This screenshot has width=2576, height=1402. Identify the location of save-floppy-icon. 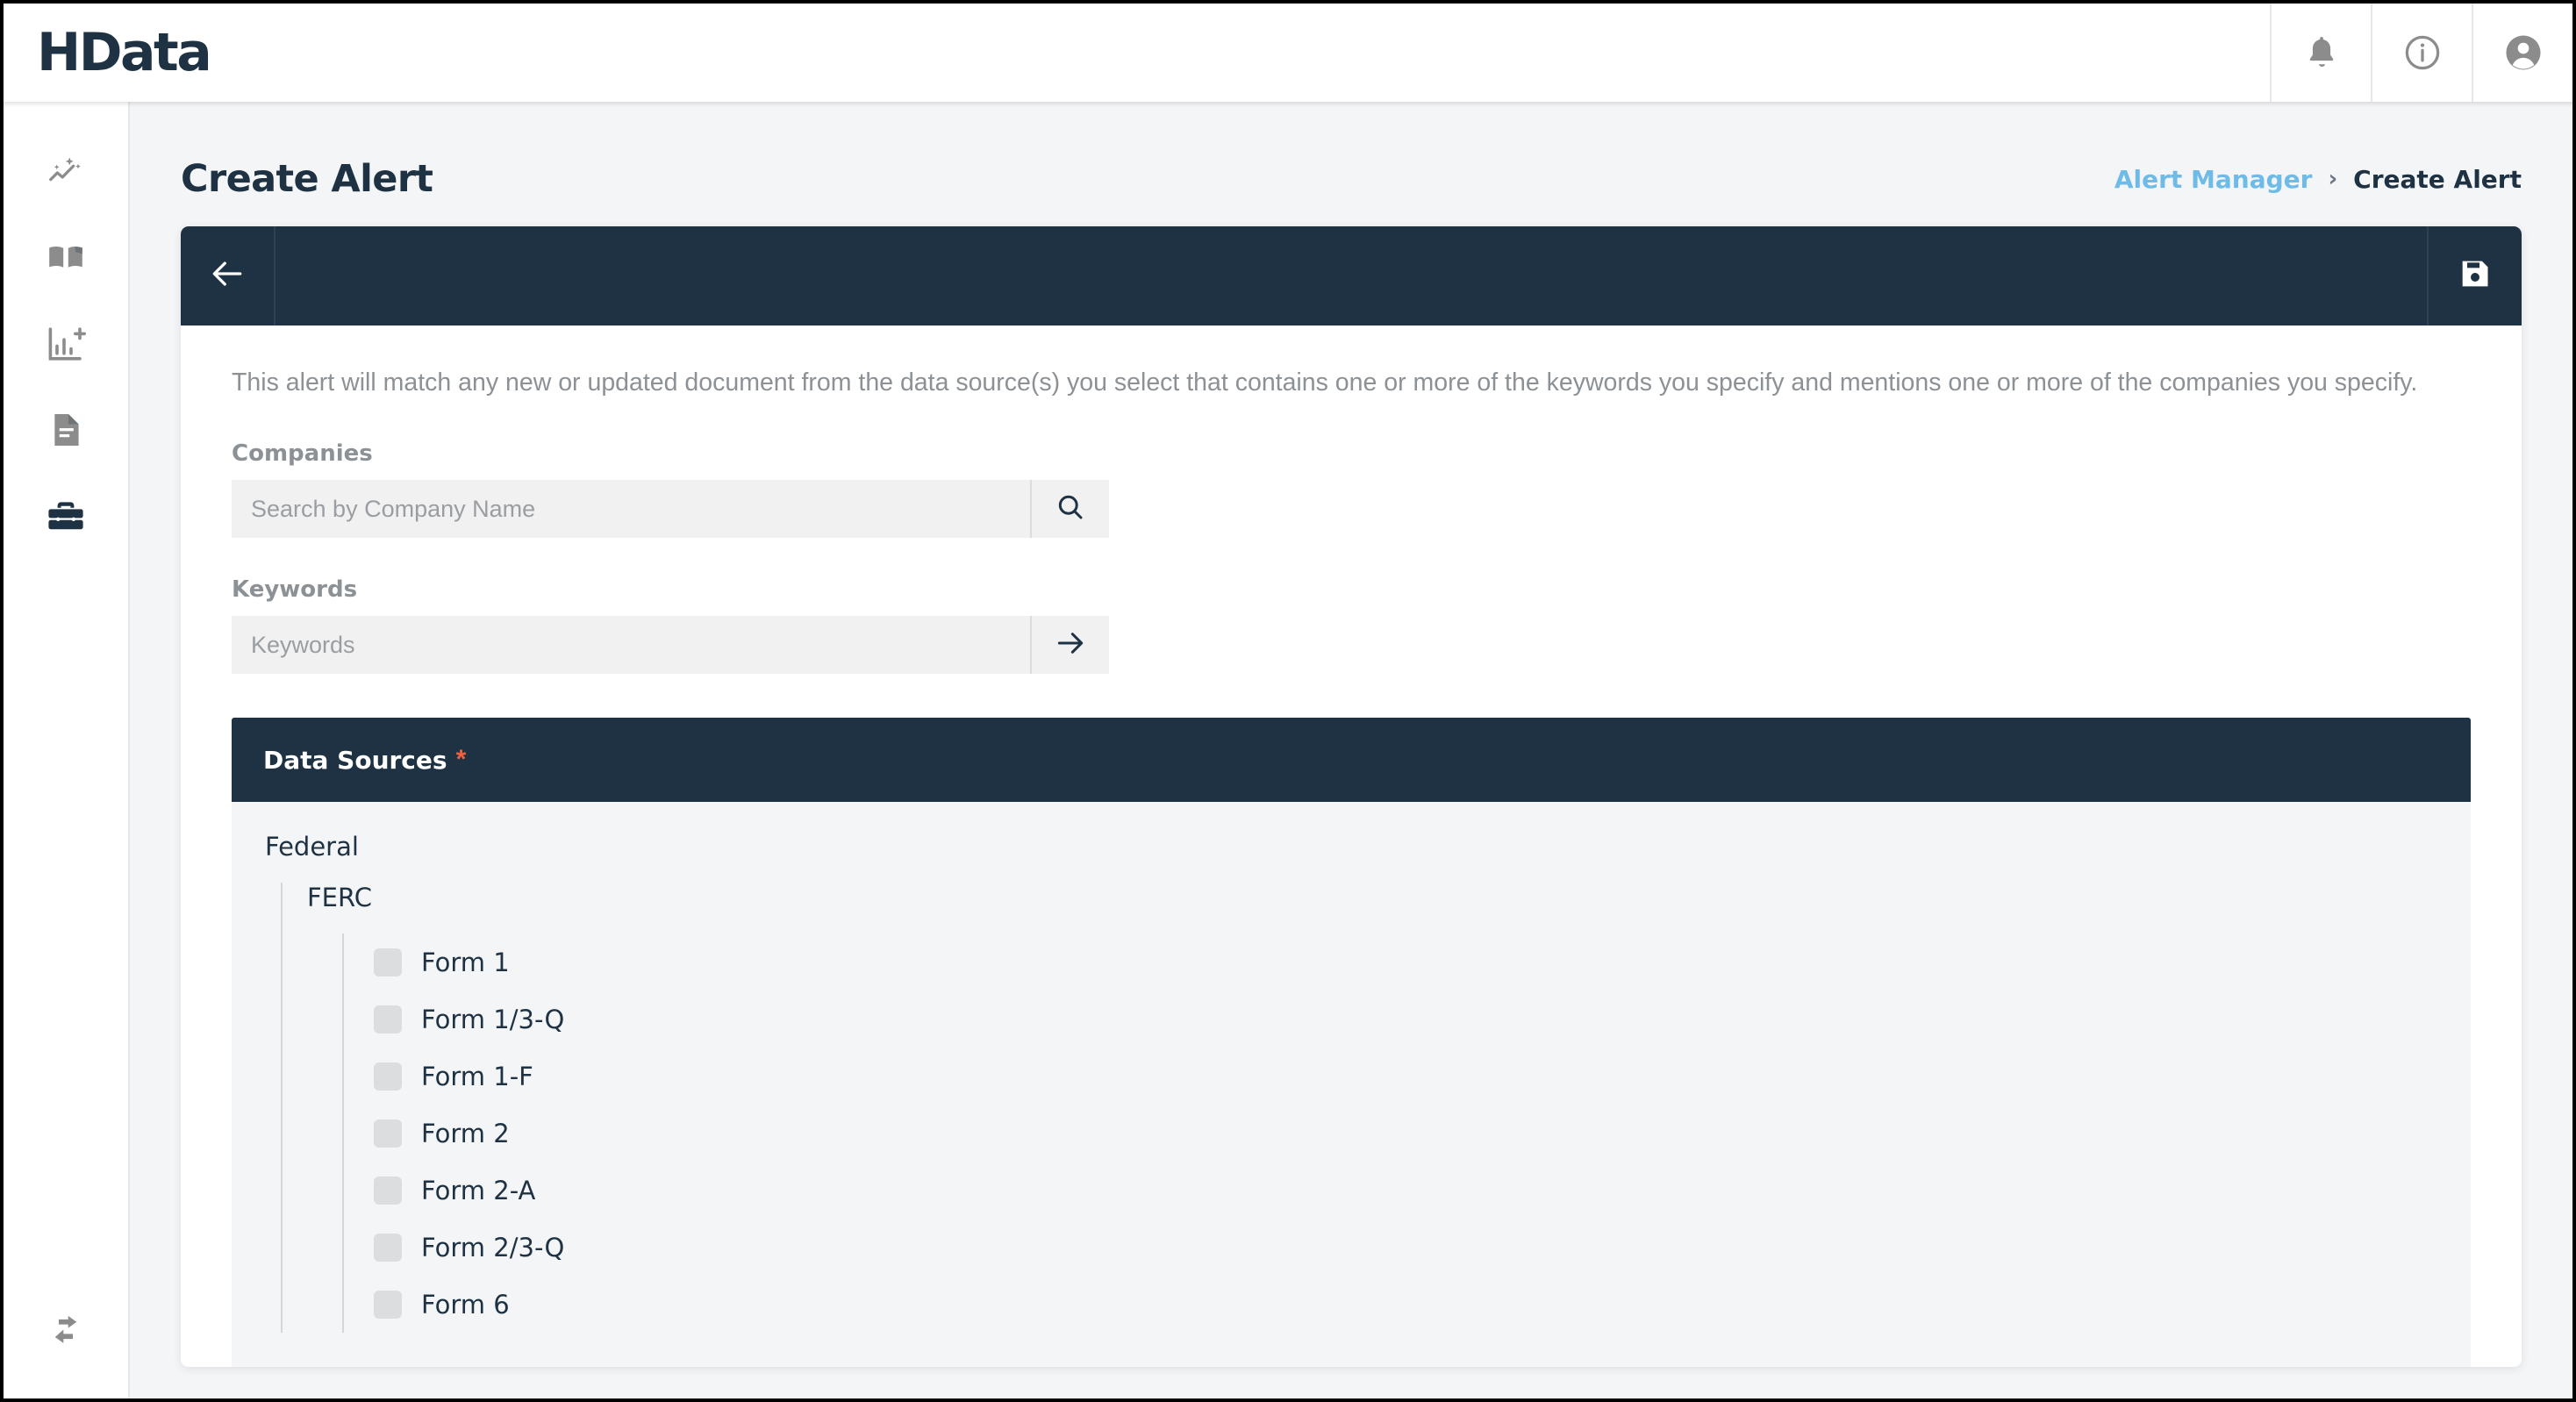
(2475, 276).